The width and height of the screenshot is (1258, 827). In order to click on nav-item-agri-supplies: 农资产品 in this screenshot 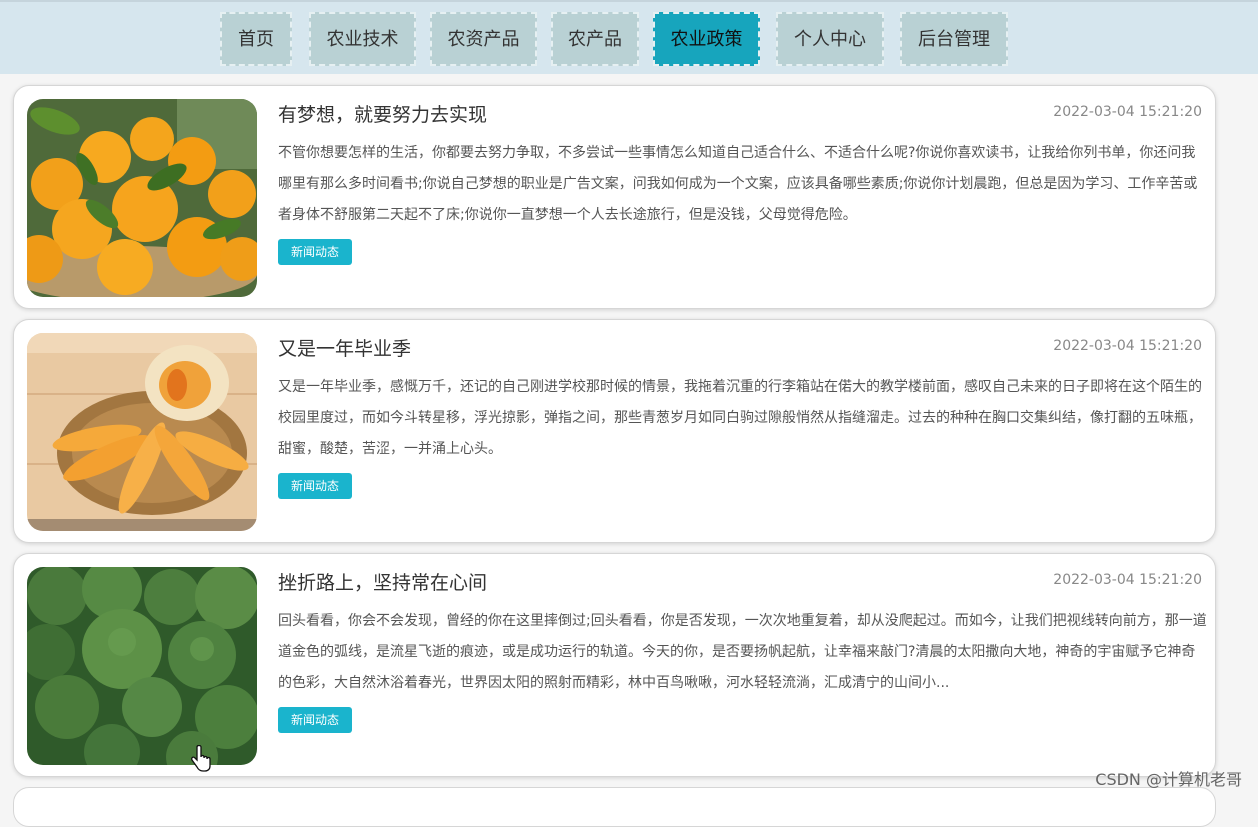, I will do `click(483, 39)`.